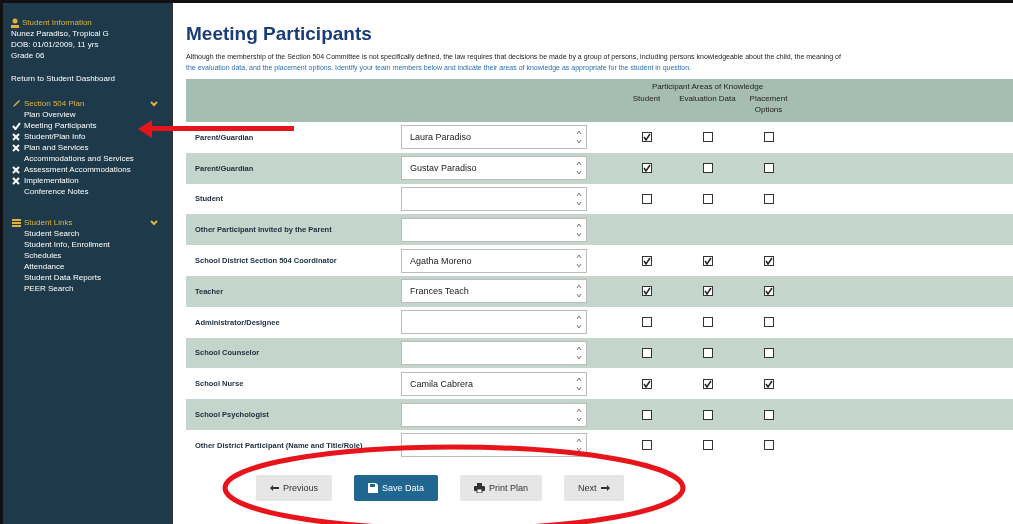  What do you see at coordinates (55, 136) in the screenshot?
I see `nav-item: Student/Plan Info` at bounding box center [55, 136].